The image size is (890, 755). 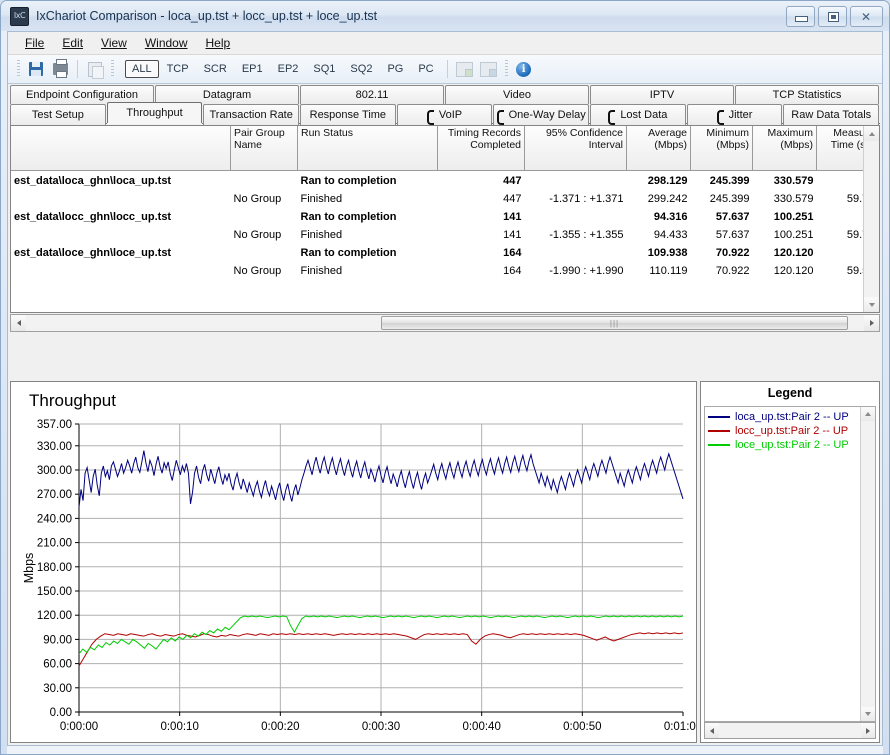 What do you see at coordinates (60, 69) in the screenshot?
I see `print-button` at bounding box center [60, 69].